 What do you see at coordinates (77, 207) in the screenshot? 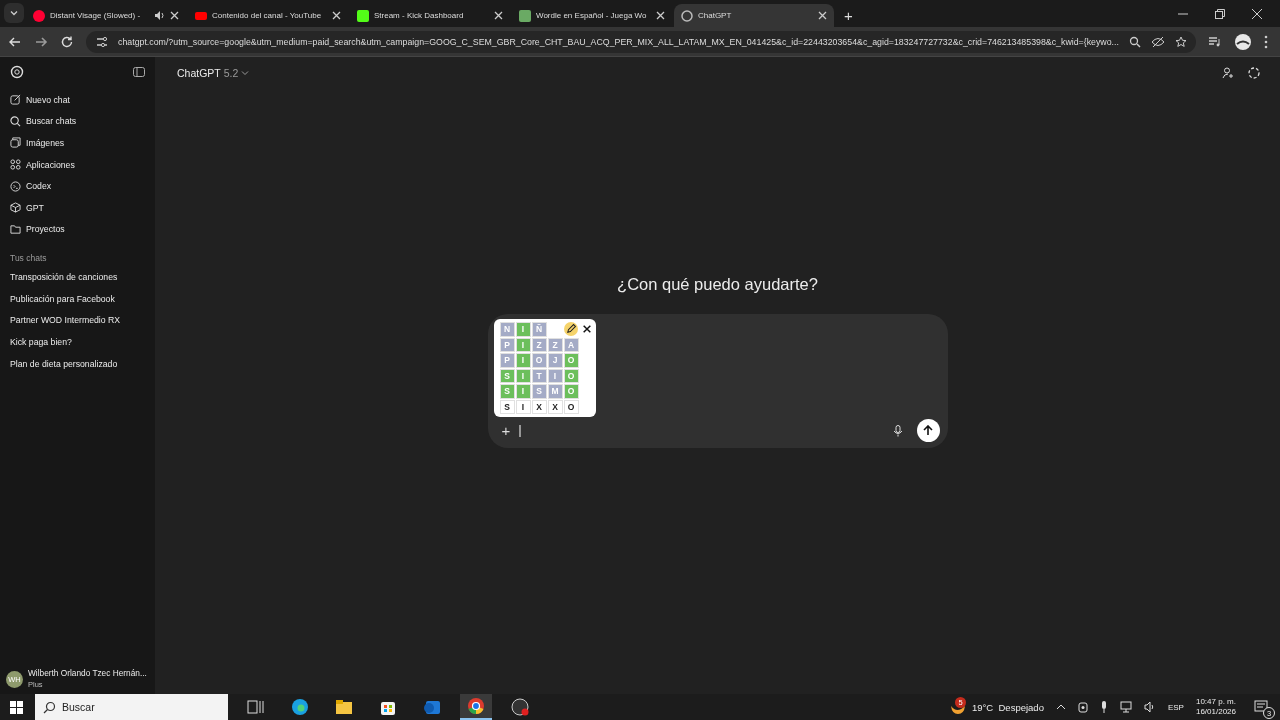
I see `sidebar-item: GPT` at bounding box center [77, 207].